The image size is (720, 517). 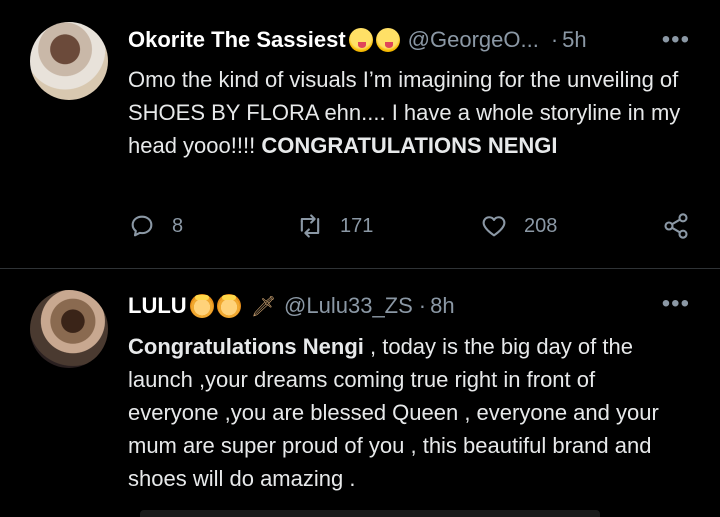 What do you see at coordinates (310, 226) in the screenshot?
I see `retweet-icon` at bounding box center [310, 226].